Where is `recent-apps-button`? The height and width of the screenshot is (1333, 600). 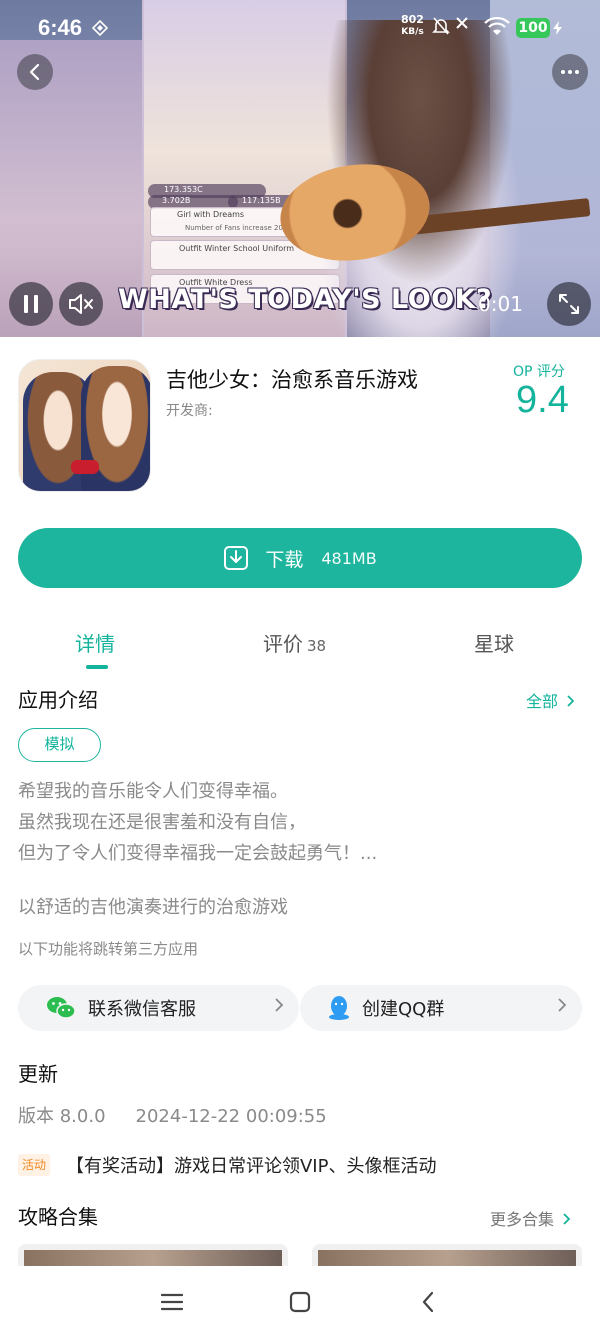 recent-apps-button is located at coordinates (172, 1302).